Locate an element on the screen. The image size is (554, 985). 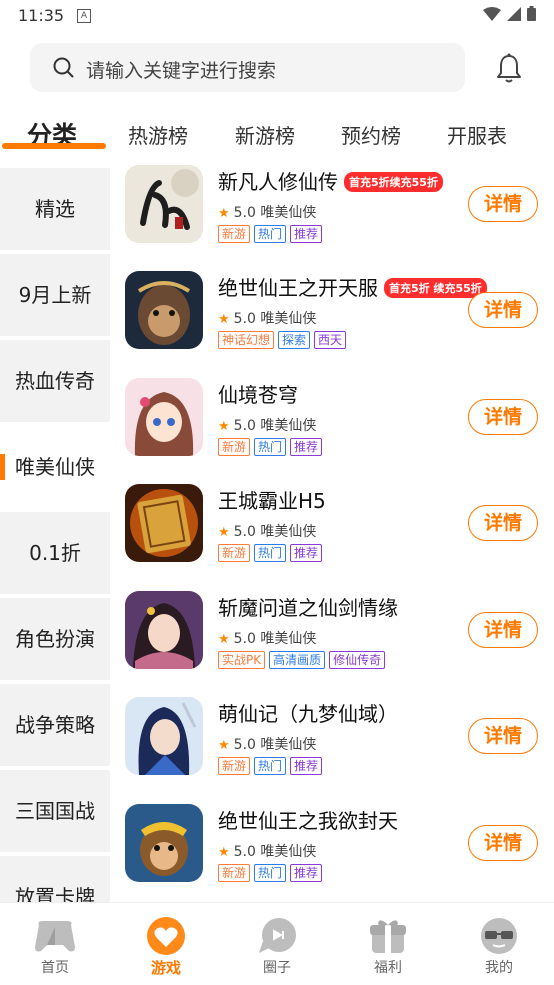
golden-book-icon is located at coordinates (164, 523).